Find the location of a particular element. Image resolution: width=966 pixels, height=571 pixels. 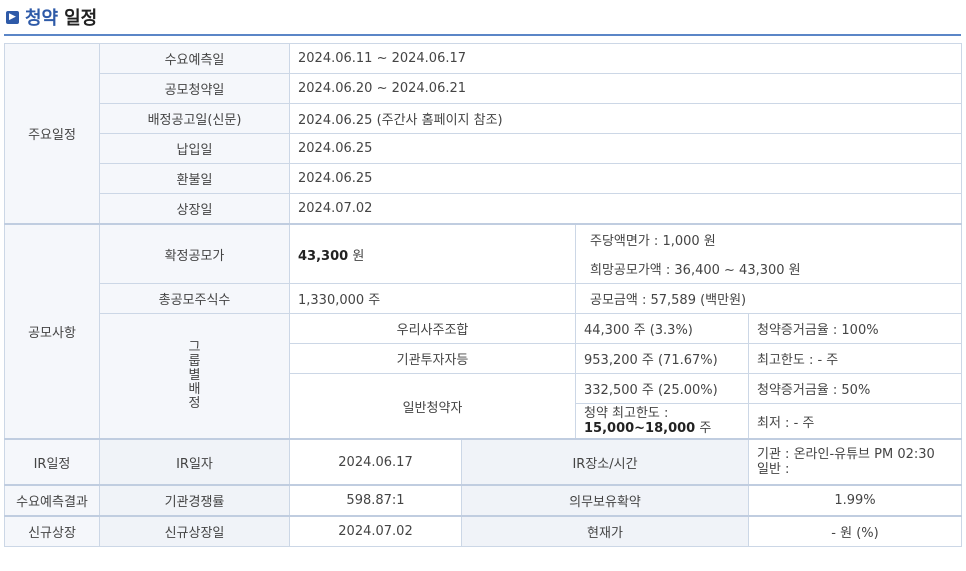

group-alloc-label: 그룹별배정 is located at coordinates (194, 376).